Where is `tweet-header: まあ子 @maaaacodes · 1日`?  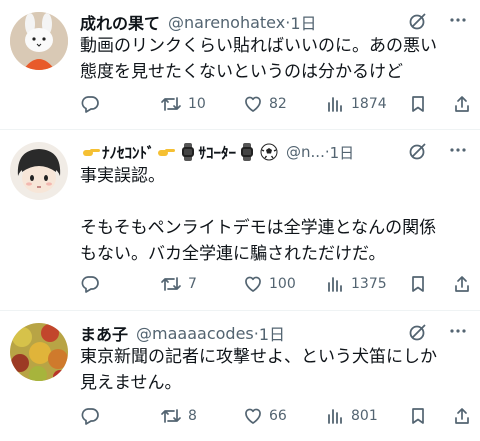 tweet-header: まあ子 @maaaacodes · 1日 is located at coordinates (182, 333).